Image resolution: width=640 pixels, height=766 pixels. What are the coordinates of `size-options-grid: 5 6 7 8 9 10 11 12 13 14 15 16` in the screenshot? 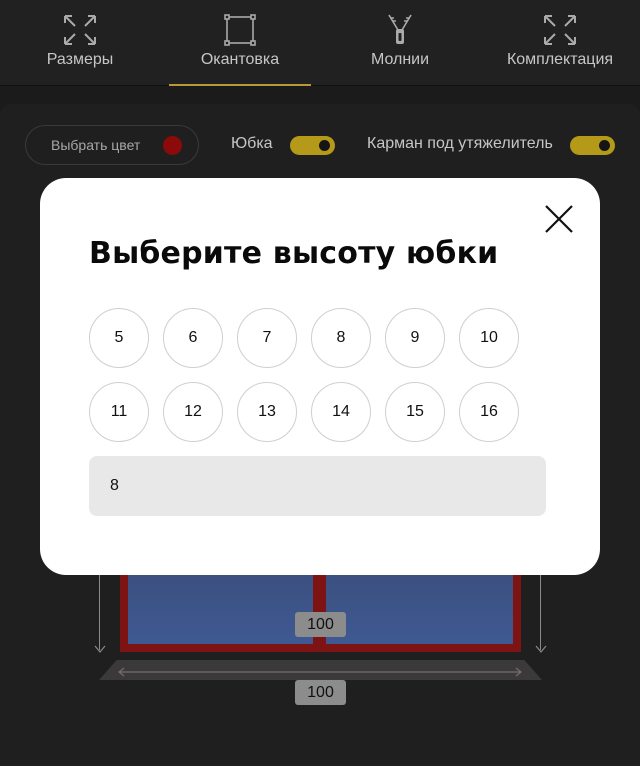 It's located at (309, 375).